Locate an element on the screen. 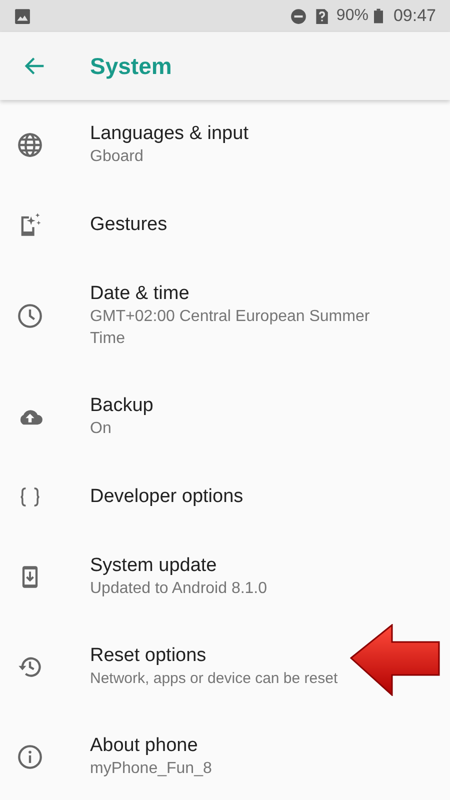 Image resolution: width=450 pixels, height=800 pixels. globe-icon is located at coordinates (30, 145).